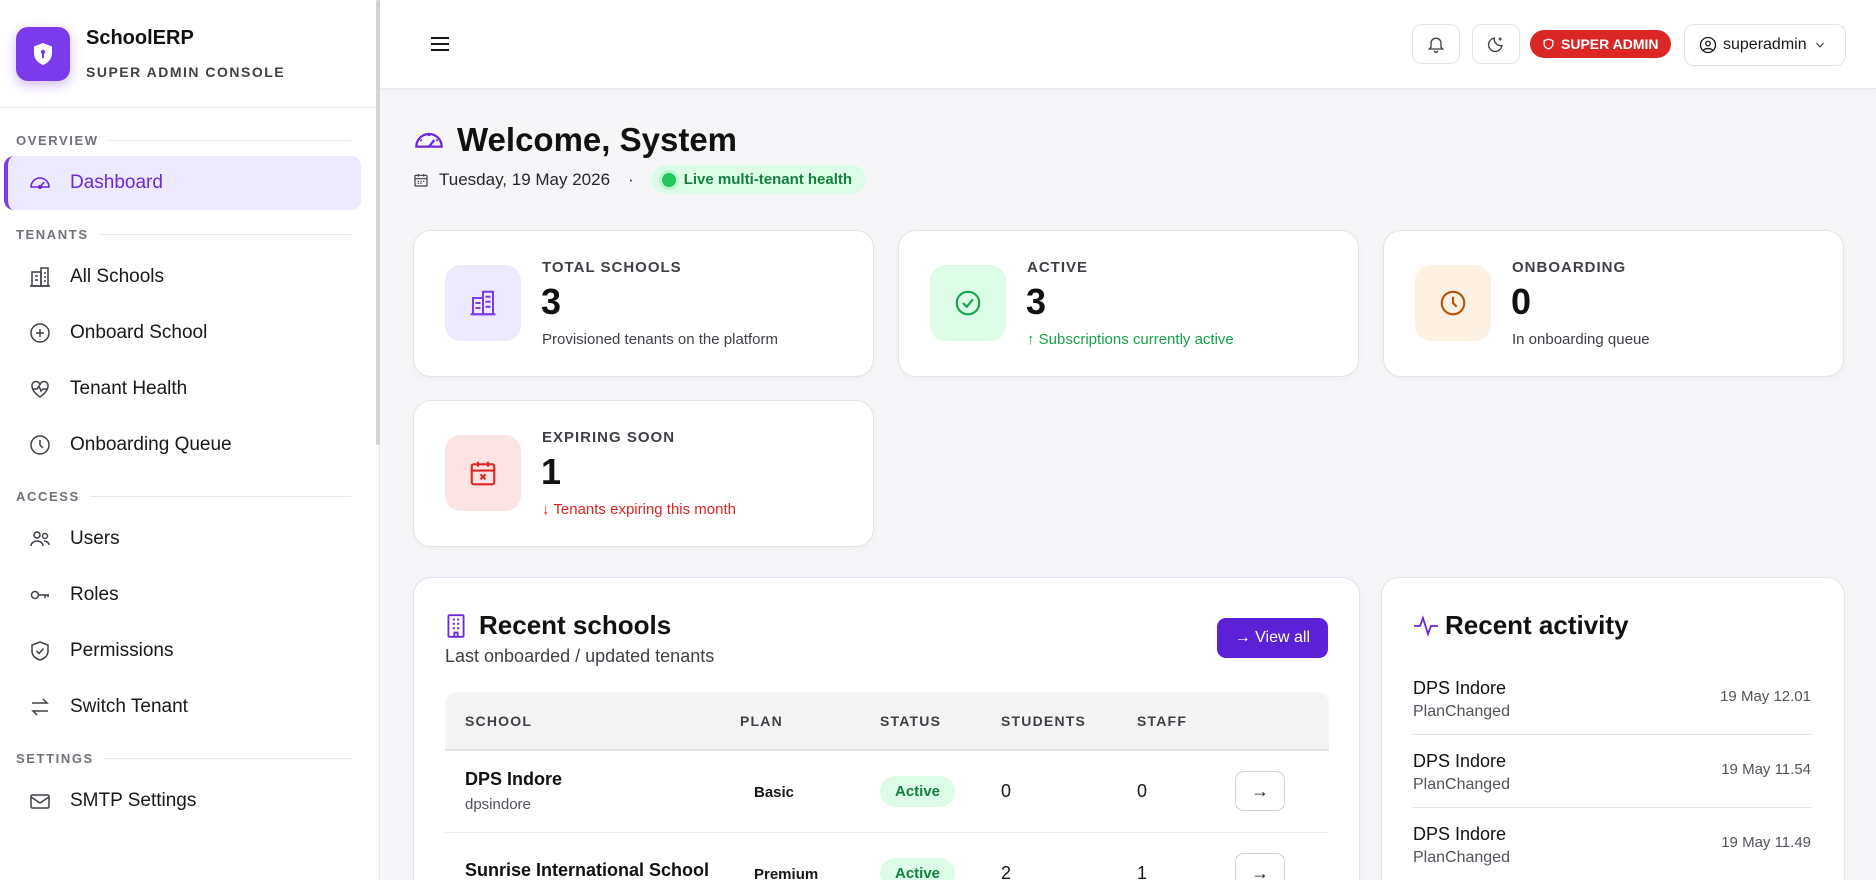  What do you see at coordinates (189, 758) in the screenshot?
I see `section-settings: SETTINGS` at bounding box center [189, 758].